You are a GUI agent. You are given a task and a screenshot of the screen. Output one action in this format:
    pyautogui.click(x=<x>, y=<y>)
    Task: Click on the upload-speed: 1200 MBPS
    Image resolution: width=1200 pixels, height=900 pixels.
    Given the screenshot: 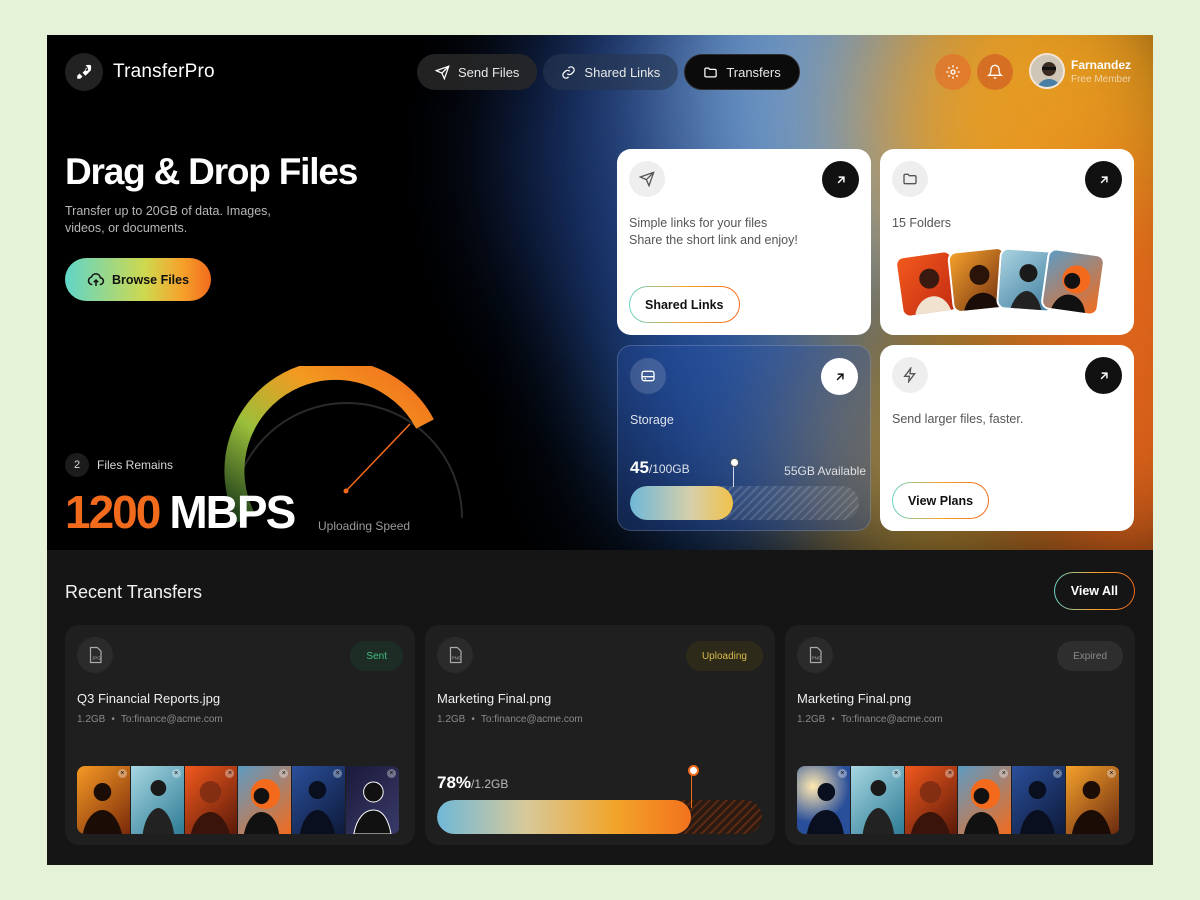 What is the action you would take?
    pyautogui.click(x=180, y=512)
    